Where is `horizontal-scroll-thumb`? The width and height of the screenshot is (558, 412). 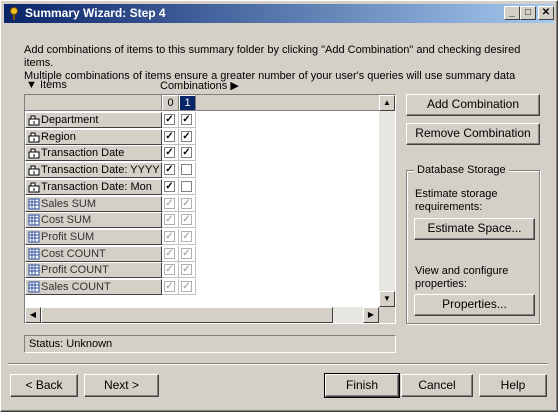 horizontal-scroll-thumb is located at coordinates (187, 315).